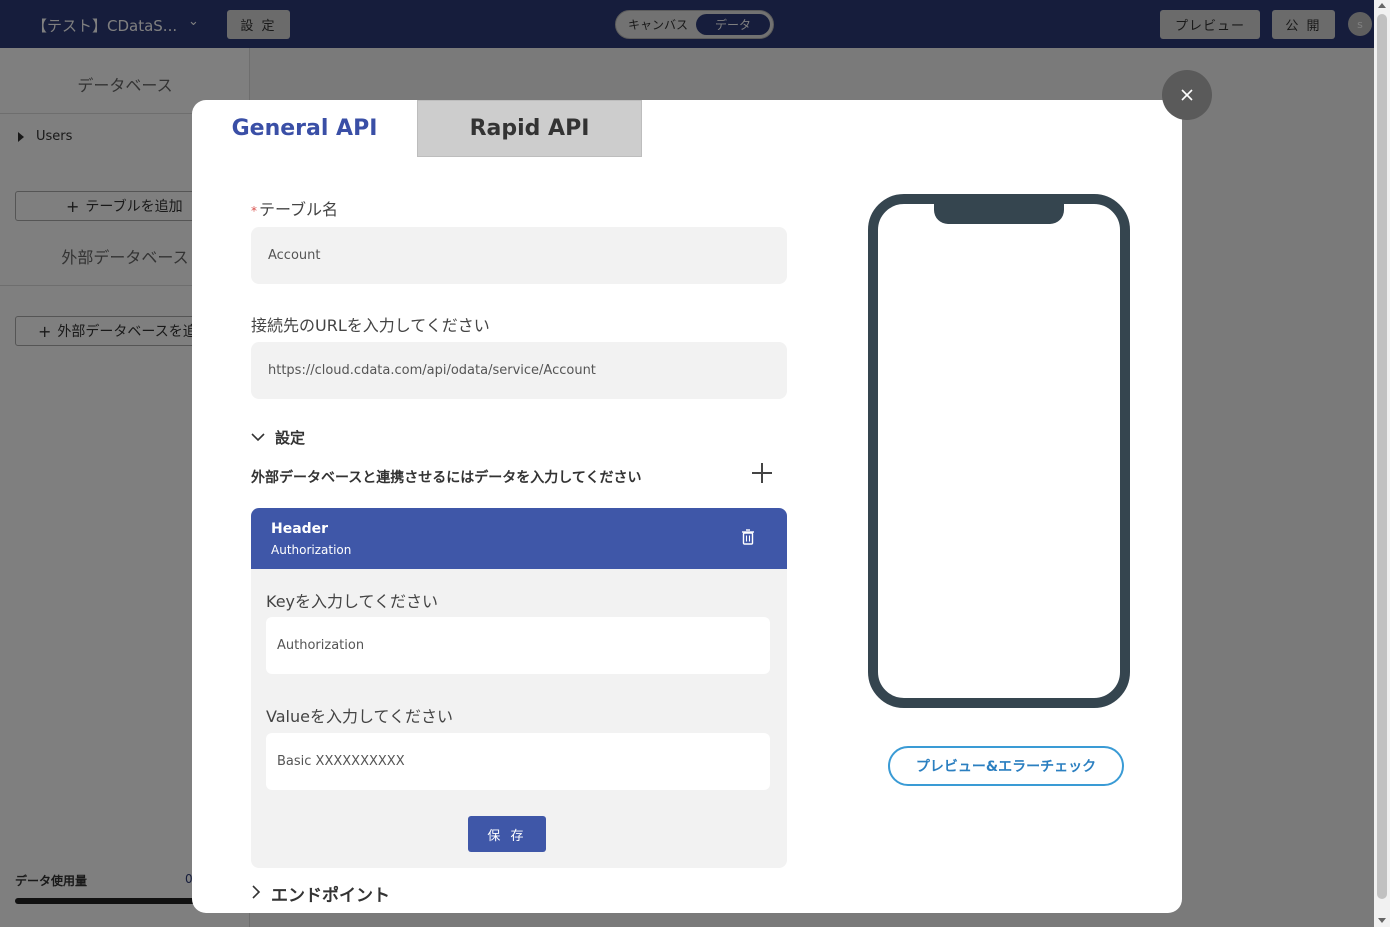 This screenshot has width=1390, height=927. Describe the element at coordinates (446, 478) in the screenshot. I see `external-instruction: 外部データベースと連携させるにはデータを入力してください` at that location.